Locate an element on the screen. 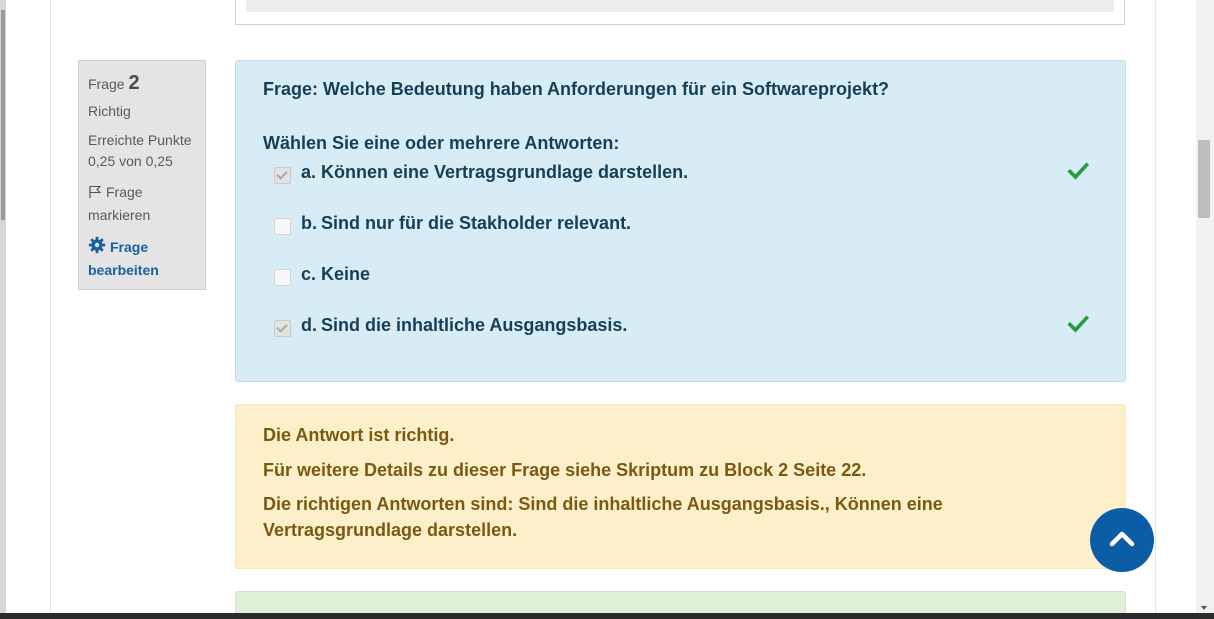 The width and height of the screenshot is (1214, 619). left-scrollbar-thumb is located at coordinates (3, 115).